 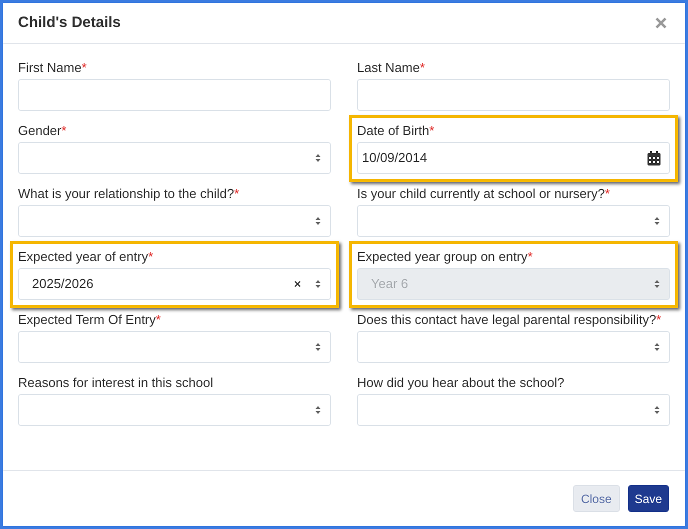 What do you see at coordinates (648, 498) in the screenshot?
I see `save-button: Save` at bounding box center [648, 498].